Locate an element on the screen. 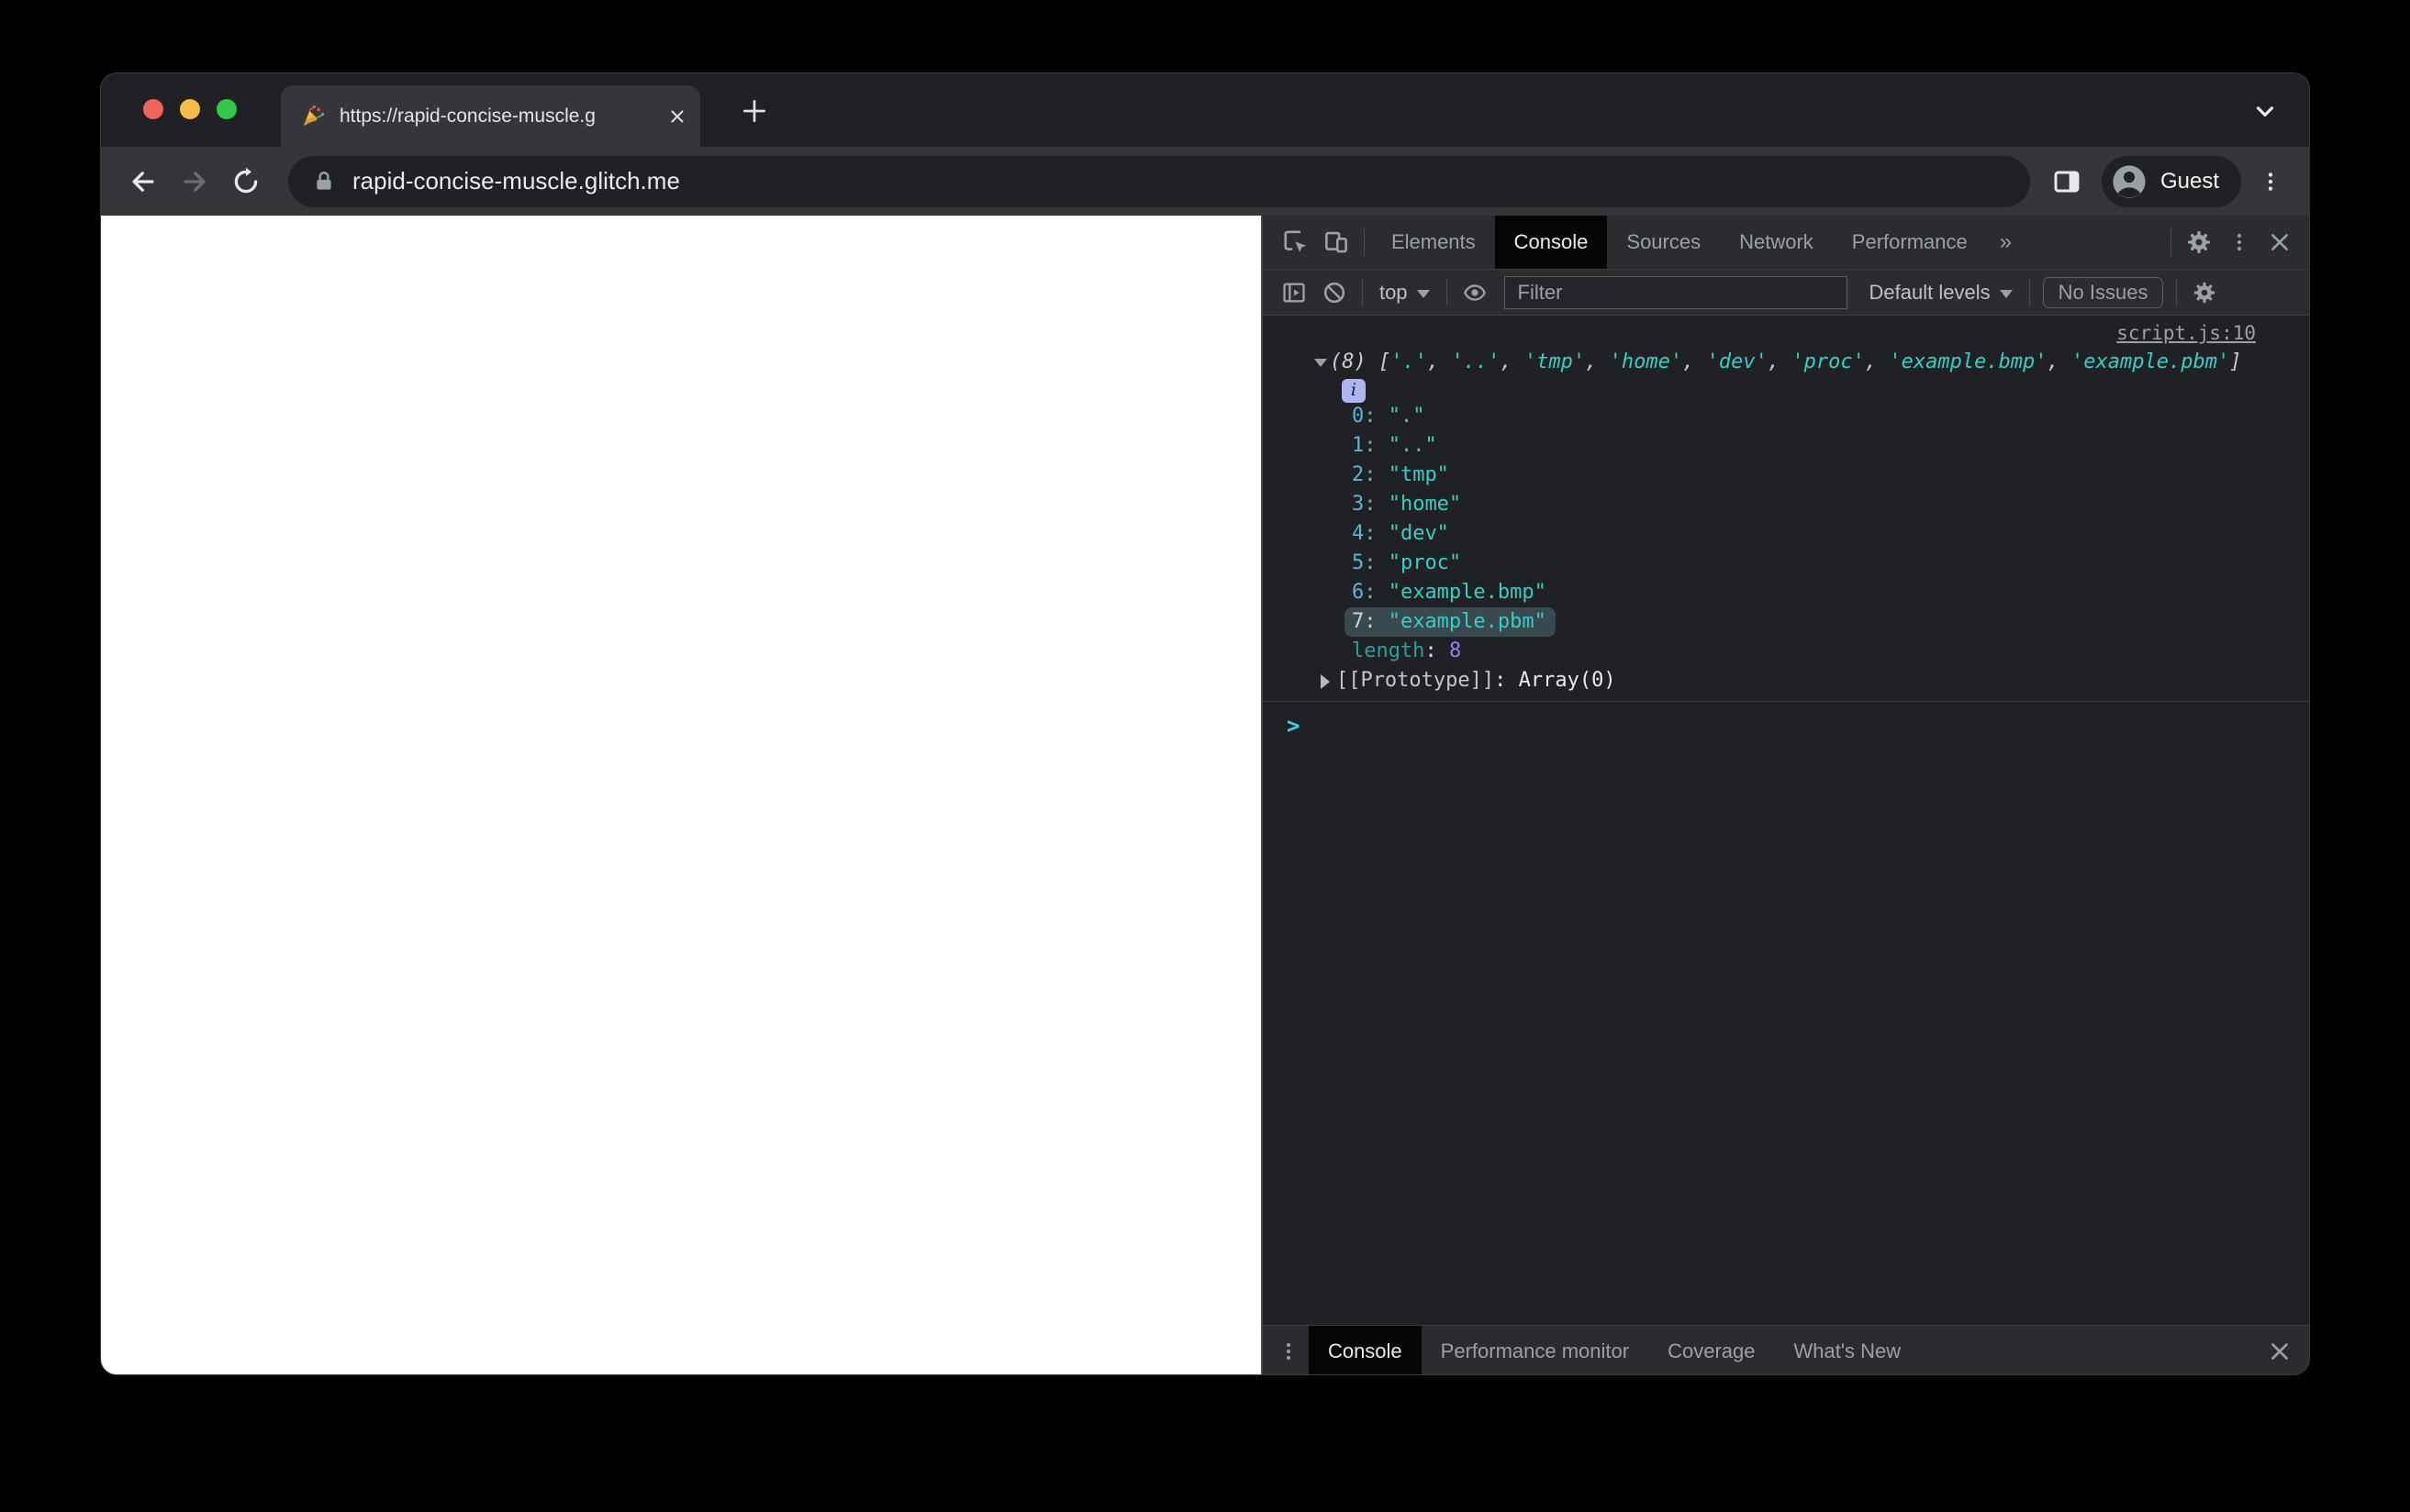 The width and height of the screenshot is (2410, 1512). drawer-tab-performance-monitor: Performance monitor is located at coordinates (1535, 1350).